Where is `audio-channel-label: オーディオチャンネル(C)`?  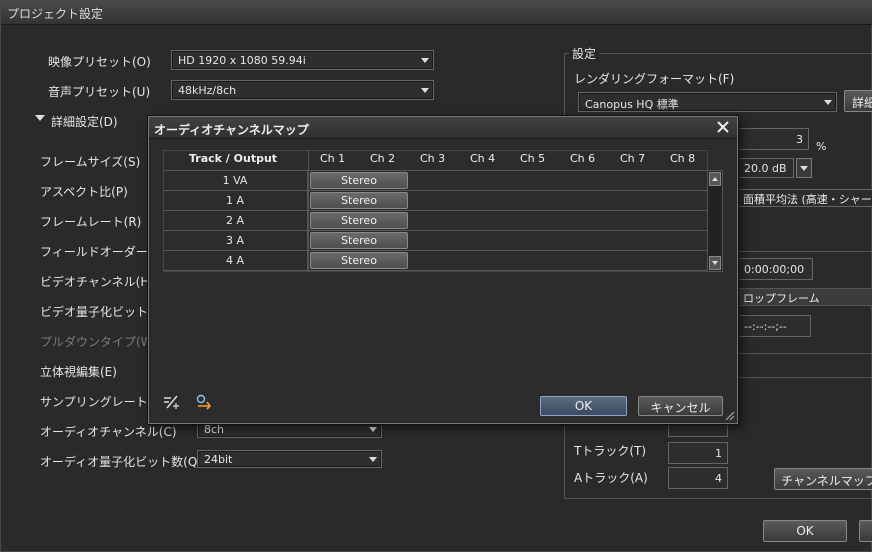
audio-channel-label: オーディオチャンネル(C) is located at coordinates (108, 432).